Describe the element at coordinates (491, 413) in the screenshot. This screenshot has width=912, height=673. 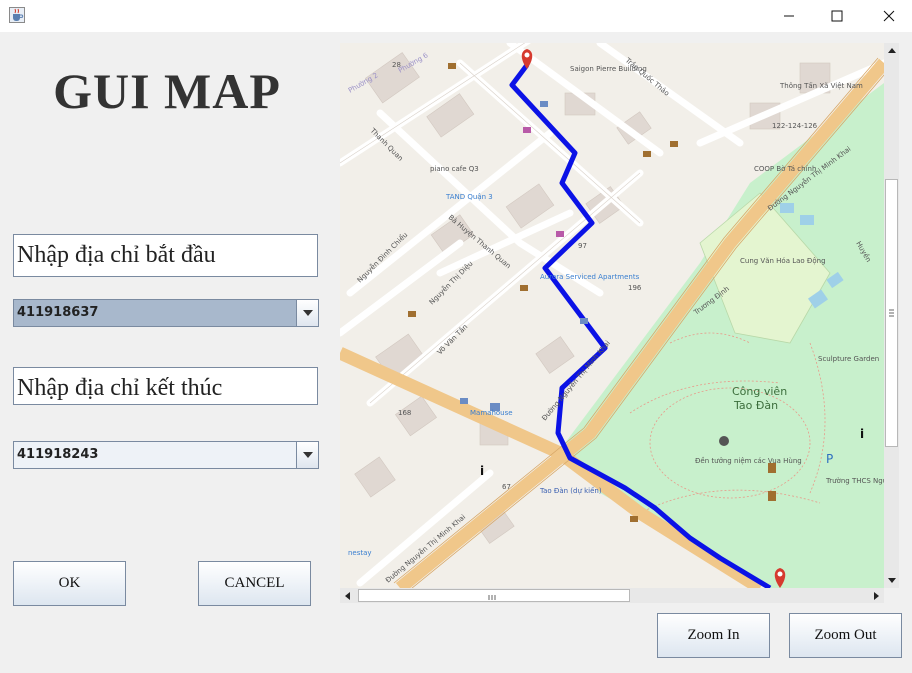
I see `map-label: Mamahouse` at that location.